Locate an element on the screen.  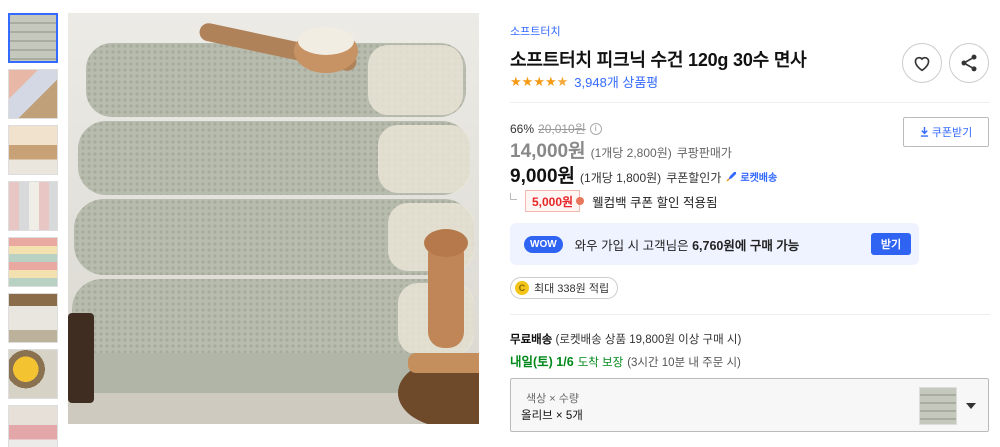
option-value: 올리브 × 5개 is located at coordinates (552, 416).